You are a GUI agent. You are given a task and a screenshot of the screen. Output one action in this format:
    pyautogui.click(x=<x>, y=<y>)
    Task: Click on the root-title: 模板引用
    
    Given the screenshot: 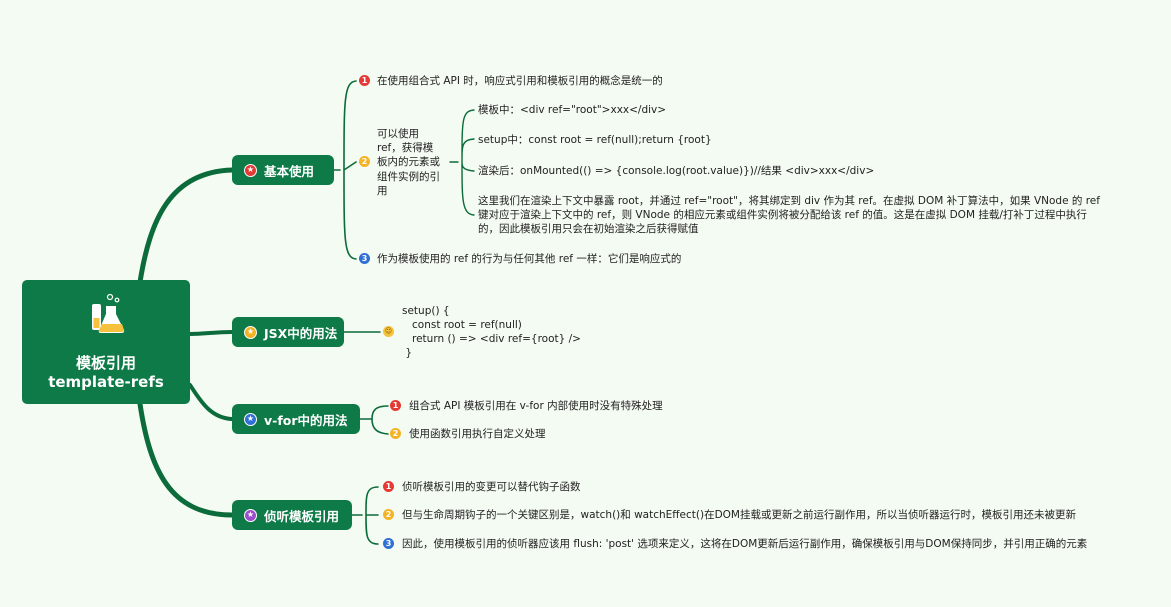 What is the action you would take?
    pyautogui.click(x=105, y=363)
    